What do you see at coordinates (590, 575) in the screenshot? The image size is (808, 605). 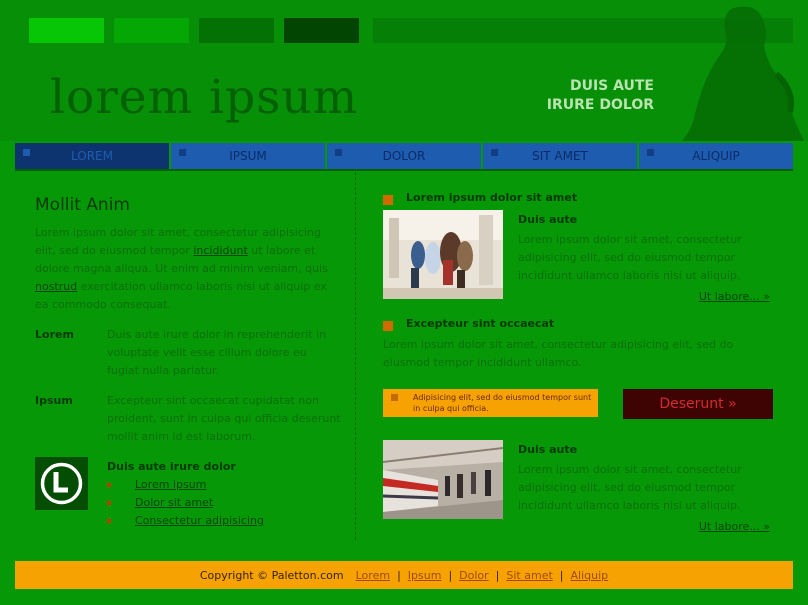 I see `footer-link-aliquip: Aliquip` at bounding box center [590, 575].